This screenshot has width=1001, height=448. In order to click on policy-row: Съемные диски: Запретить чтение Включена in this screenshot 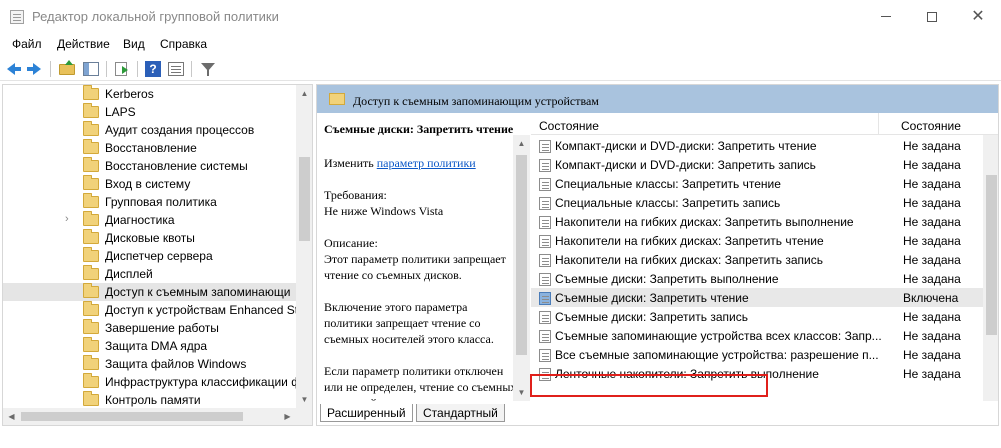, I will do `click(757, 297)`.